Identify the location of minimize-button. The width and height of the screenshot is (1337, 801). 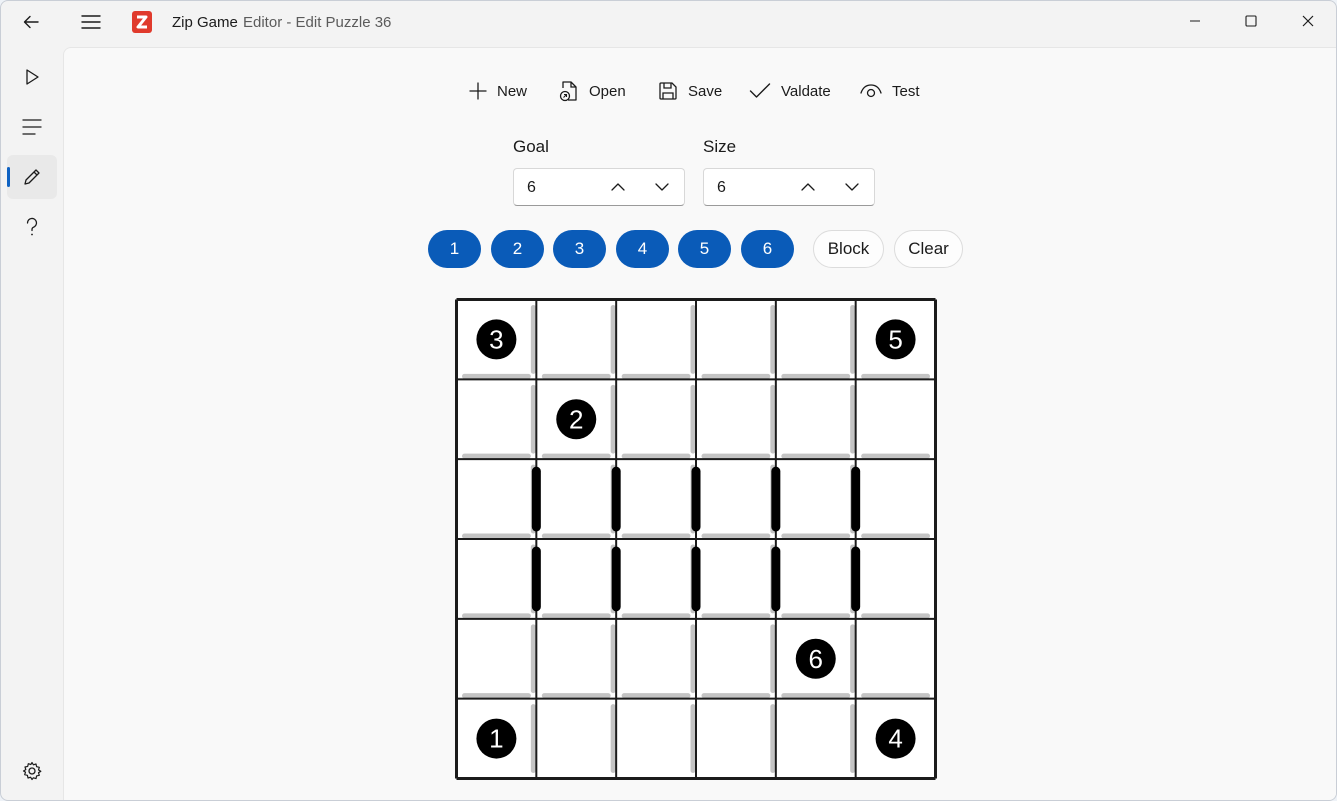
(1195, 21).